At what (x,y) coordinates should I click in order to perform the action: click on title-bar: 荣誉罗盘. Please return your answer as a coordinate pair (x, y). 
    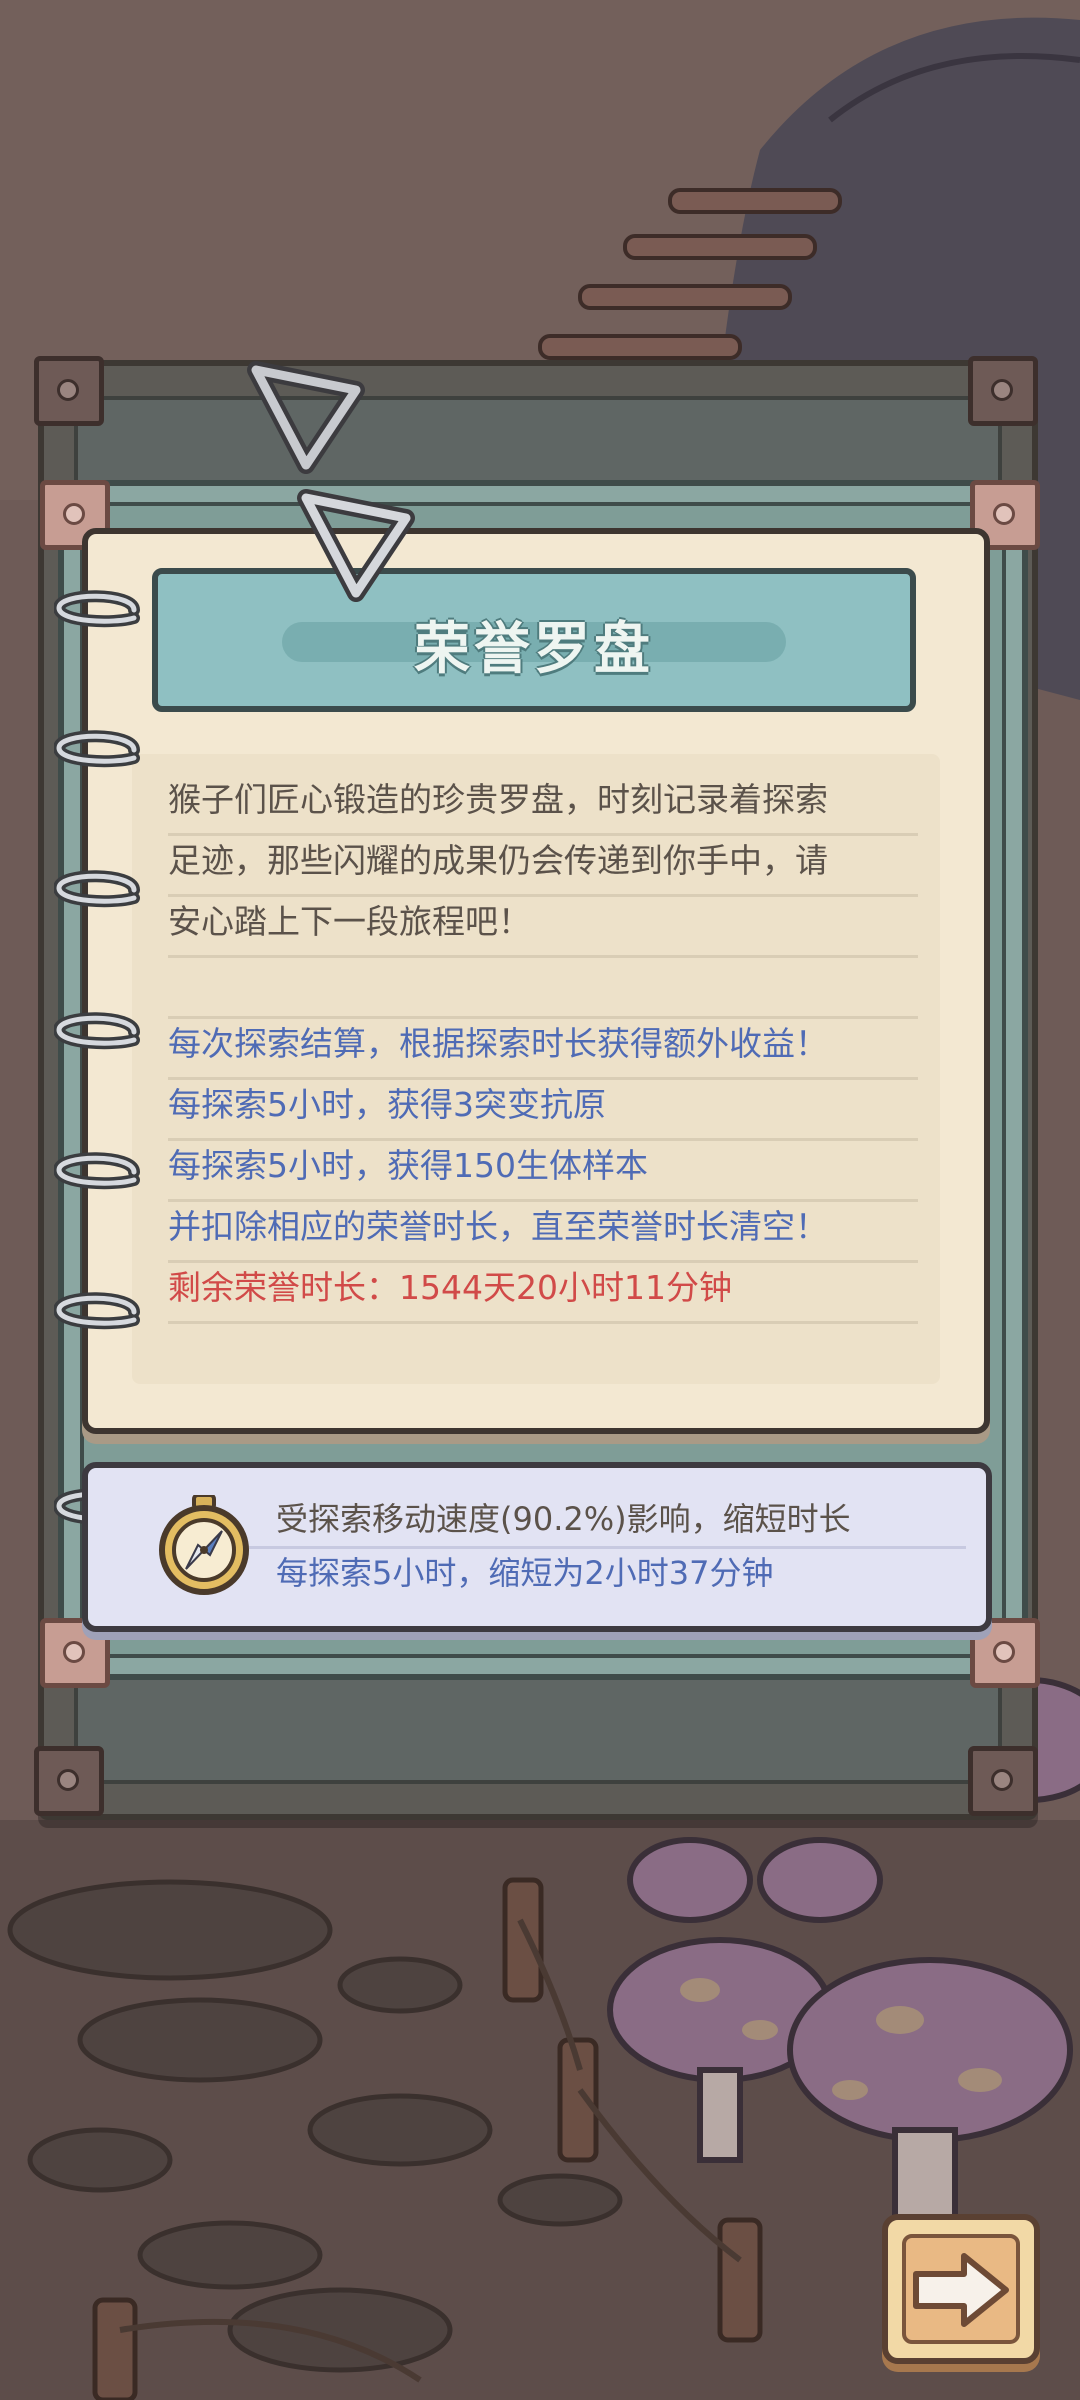
    Looking at the image, I should click on (534, 640).